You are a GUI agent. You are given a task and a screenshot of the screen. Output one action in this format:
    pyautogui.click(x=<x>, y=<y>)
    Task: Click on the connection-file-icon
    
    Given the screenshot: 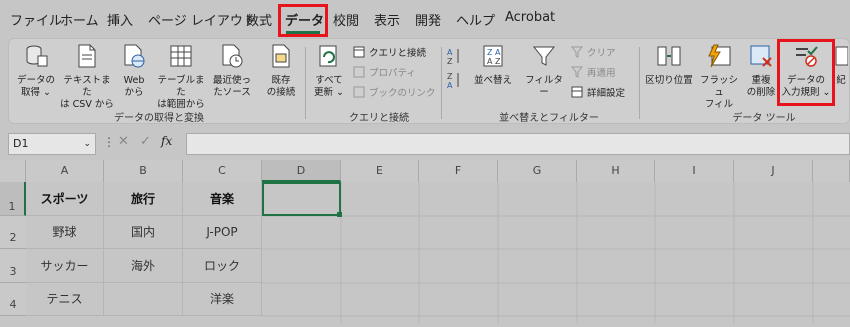 What is the action you would take?
    pyautogui.click(x=281, y=56)
    